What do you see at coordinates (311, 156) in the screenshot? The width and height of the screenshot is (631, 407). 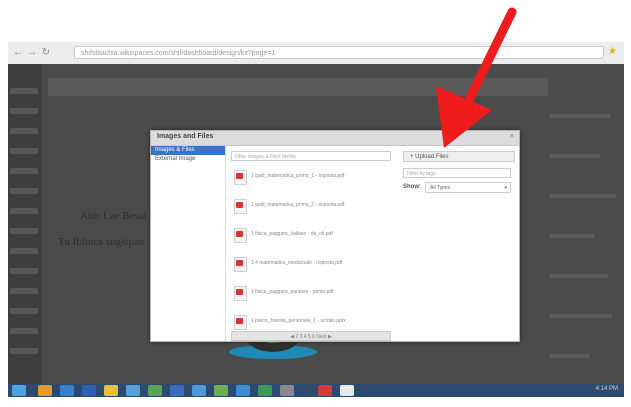 I see `search-input: Filter Images & Files Media` at bounding box center [311, 156].